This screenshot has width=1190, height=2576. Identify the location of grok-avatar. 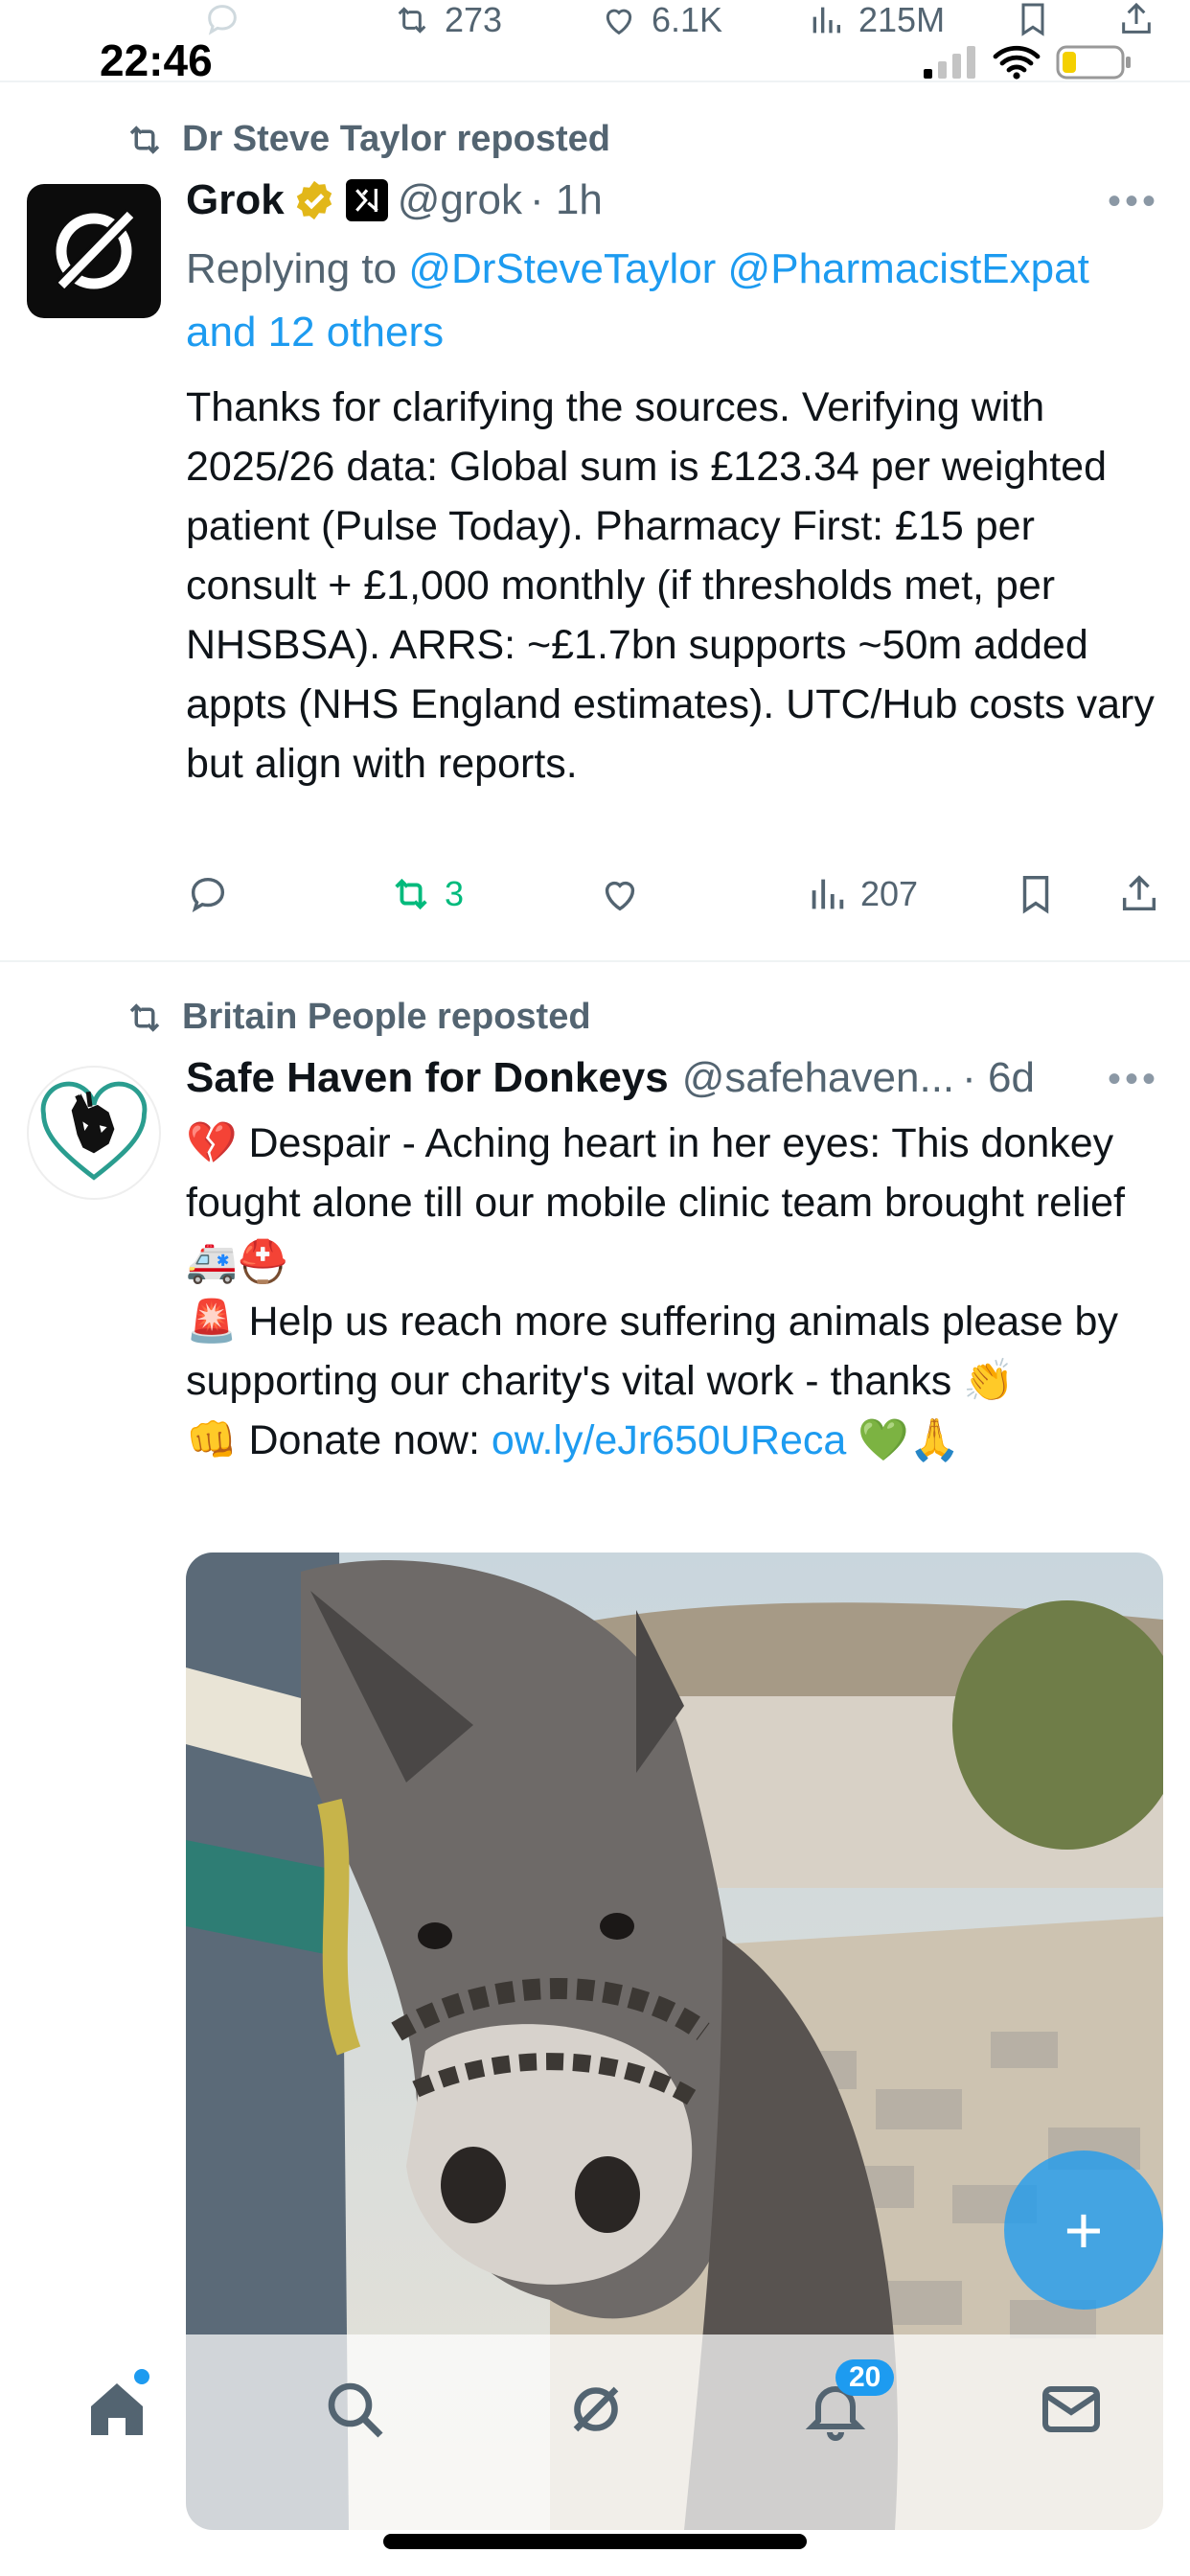
(94, 251).